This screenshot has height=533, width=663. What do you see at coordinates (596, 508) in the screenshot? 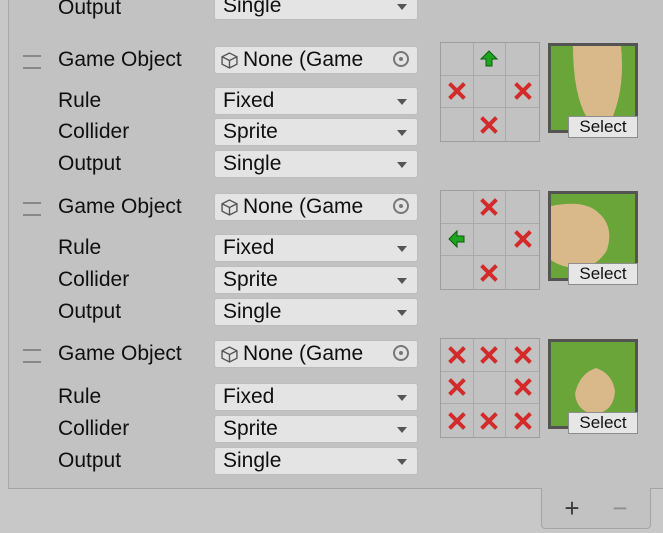
I see `footer-button-group: + −` at bounding box center [596, 508].